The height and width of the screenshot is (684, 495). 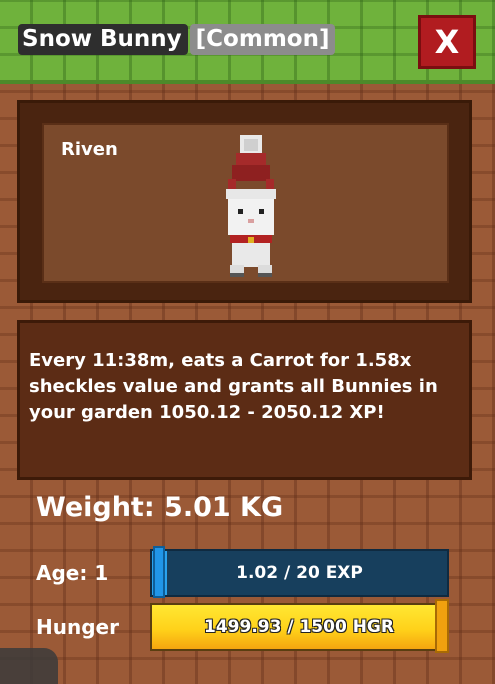 What do you see at coordinates (442, 626) in the screenshot?
I see `hunger-progress-marker` at bounding box center [442, 626].